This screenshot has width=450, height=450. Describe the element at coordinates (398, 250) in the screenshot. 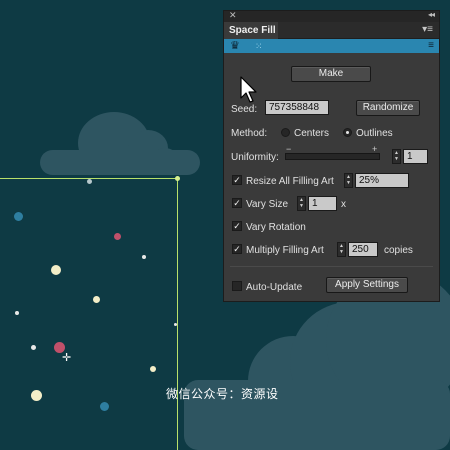

I see `multiply-unit: copies` at that location.